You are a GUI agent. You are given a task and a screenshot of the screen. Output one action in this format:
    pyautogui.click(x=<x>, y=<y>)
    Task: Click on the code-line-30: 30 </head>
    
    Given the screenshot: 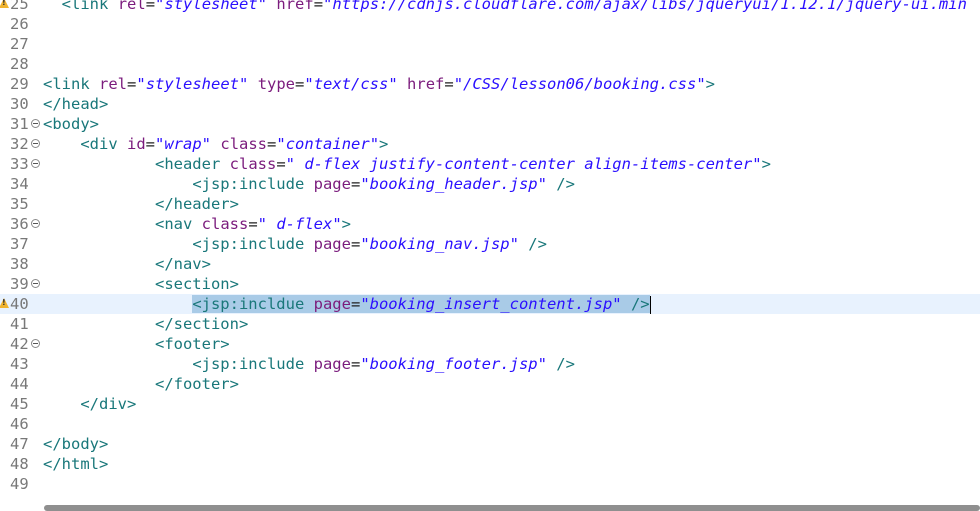 What is the action you would take?
    pyautogui.click(x=490, y=104)
    